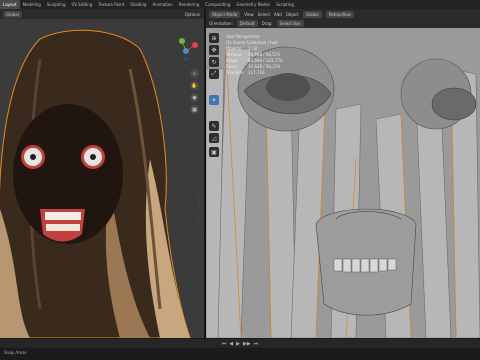 The image size is (480, 360). What do you see at coordinates (194, 109) in the screenshot?
I see `grid-icon: ▦` at bounding box center [194, 109].